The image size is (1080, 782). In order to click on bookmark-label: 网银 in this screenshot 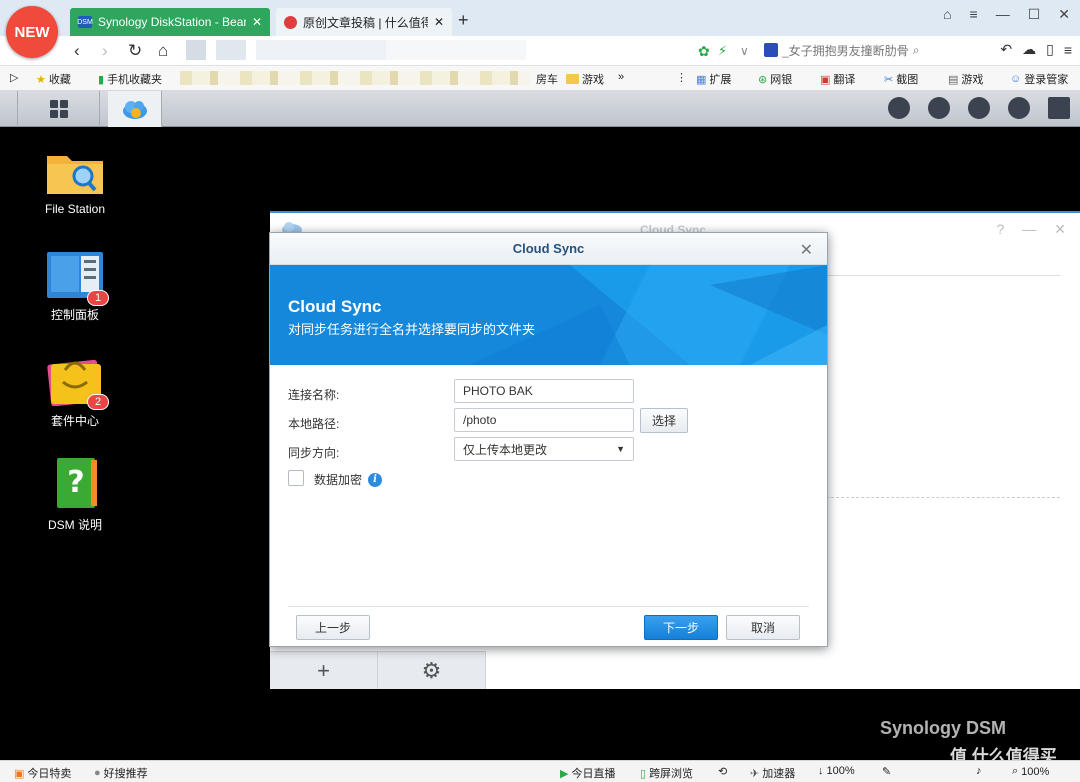, I will do `click(781, 80)`.